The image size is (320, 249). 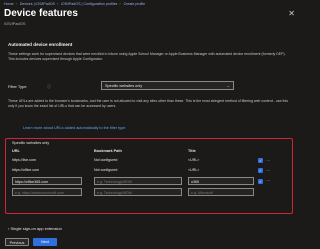 I want to click on bookmark-column-header: Bookmark Path, so click(x=108, y=151).